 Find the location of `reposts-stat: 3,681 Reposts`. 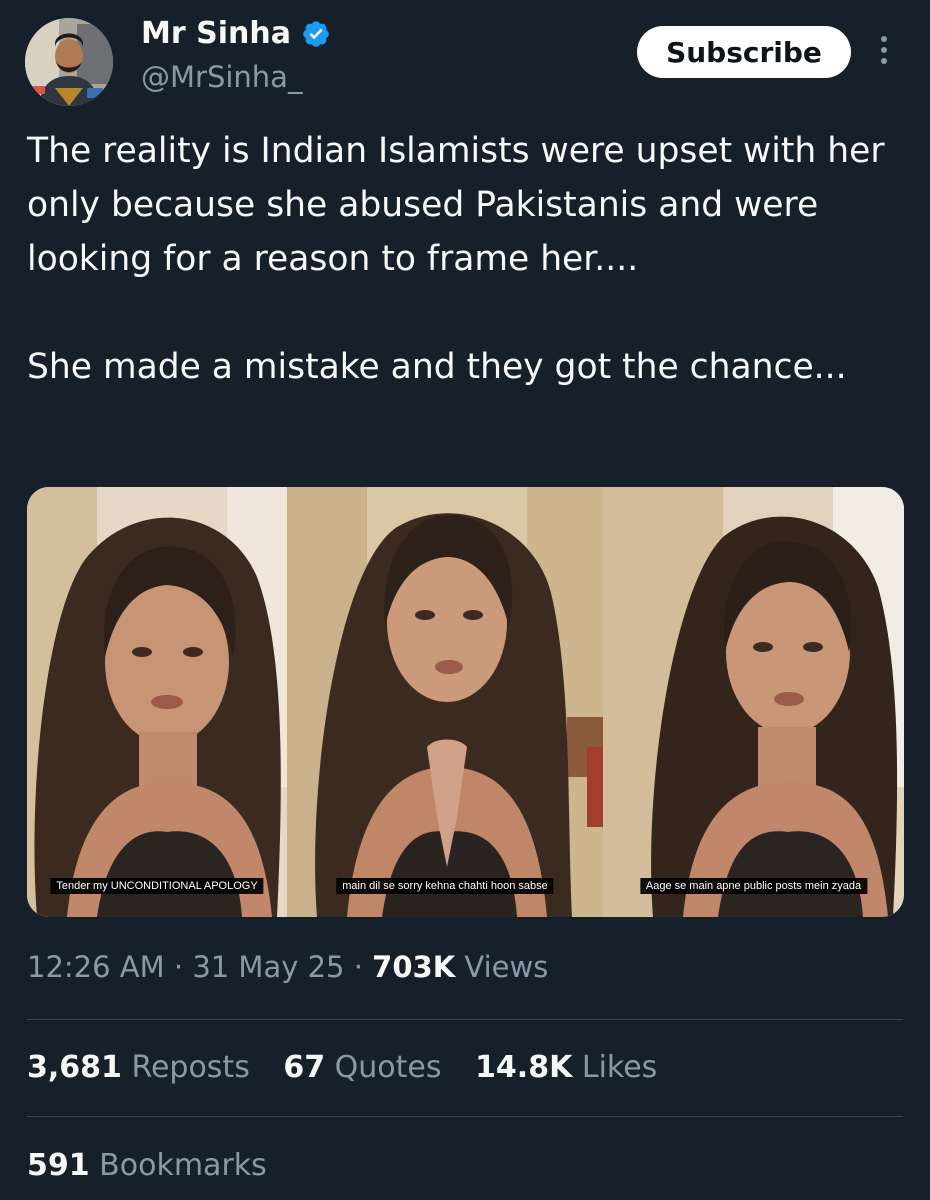

reposts-stat: 3,681 Reposts is located at coordinates (138, 1067).